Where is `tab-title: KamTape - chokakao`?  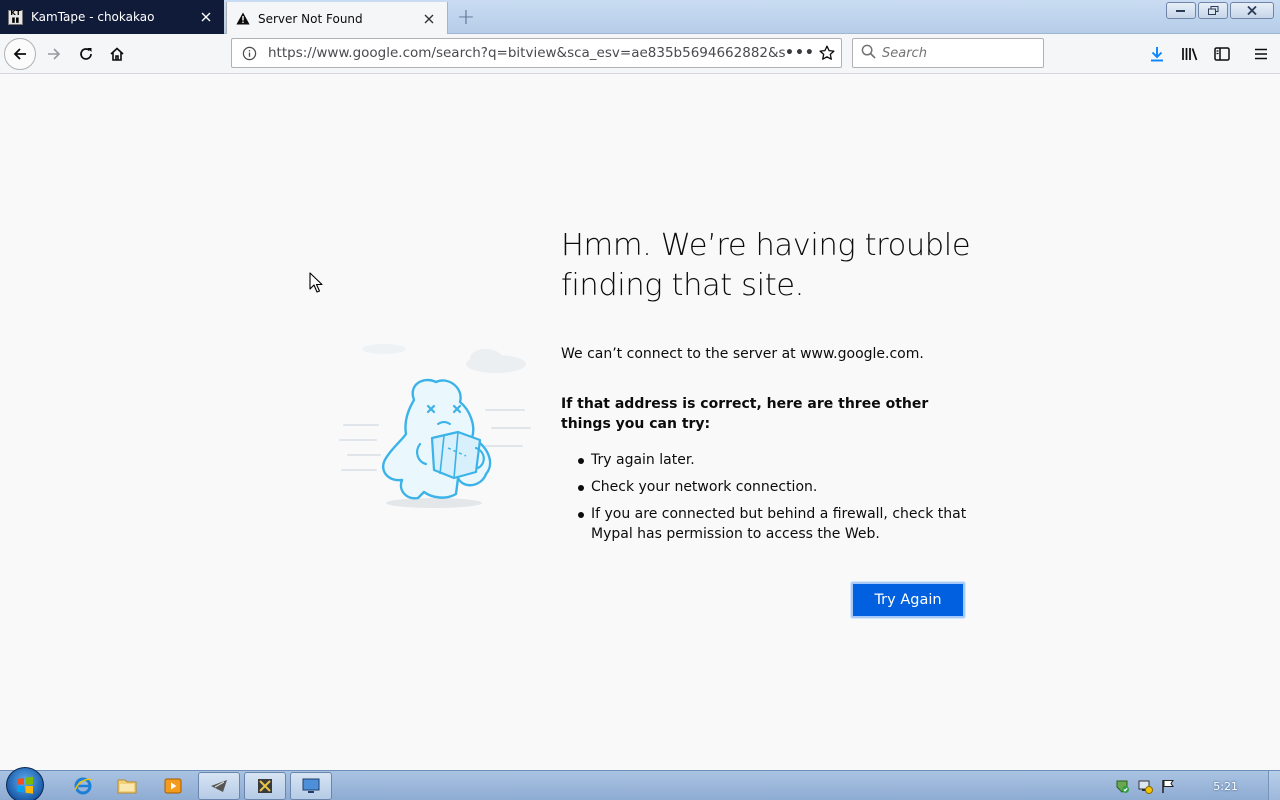 tab-title: KamTape - chokakao is located at coordinates (93, 17).